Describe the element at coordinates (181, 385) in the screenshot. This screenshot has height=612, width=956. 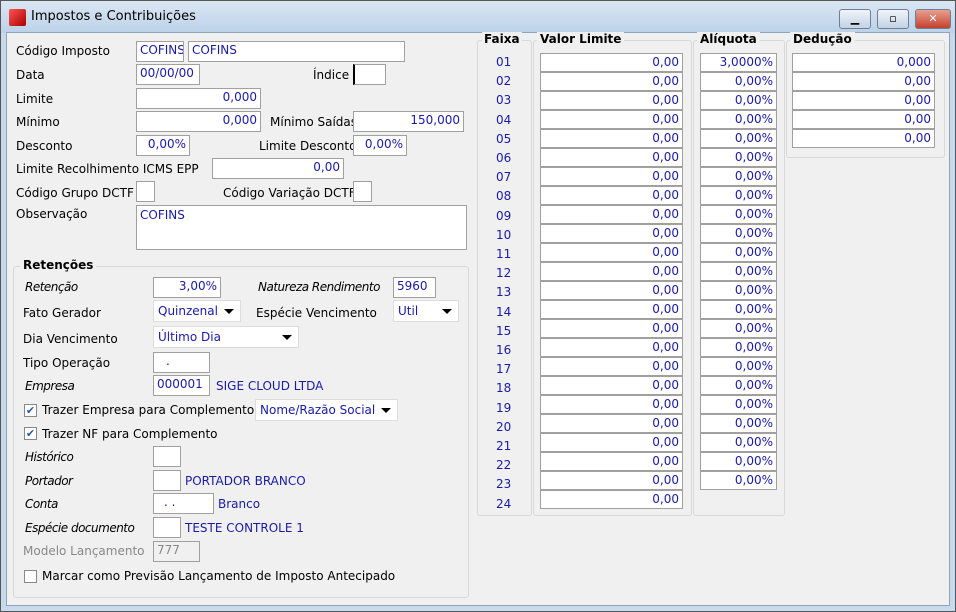
I see `empresa-input: 000001` at that location.